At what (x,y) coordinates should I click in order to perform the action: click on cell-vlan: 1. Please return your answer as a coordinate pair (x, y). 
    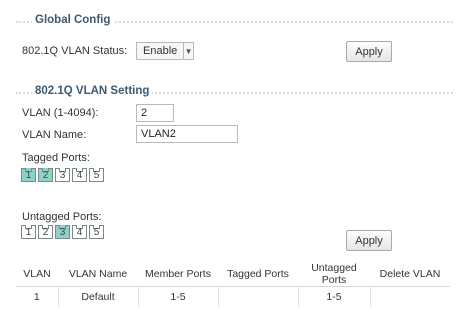
    Looking at the image, I should click on (37, 296).